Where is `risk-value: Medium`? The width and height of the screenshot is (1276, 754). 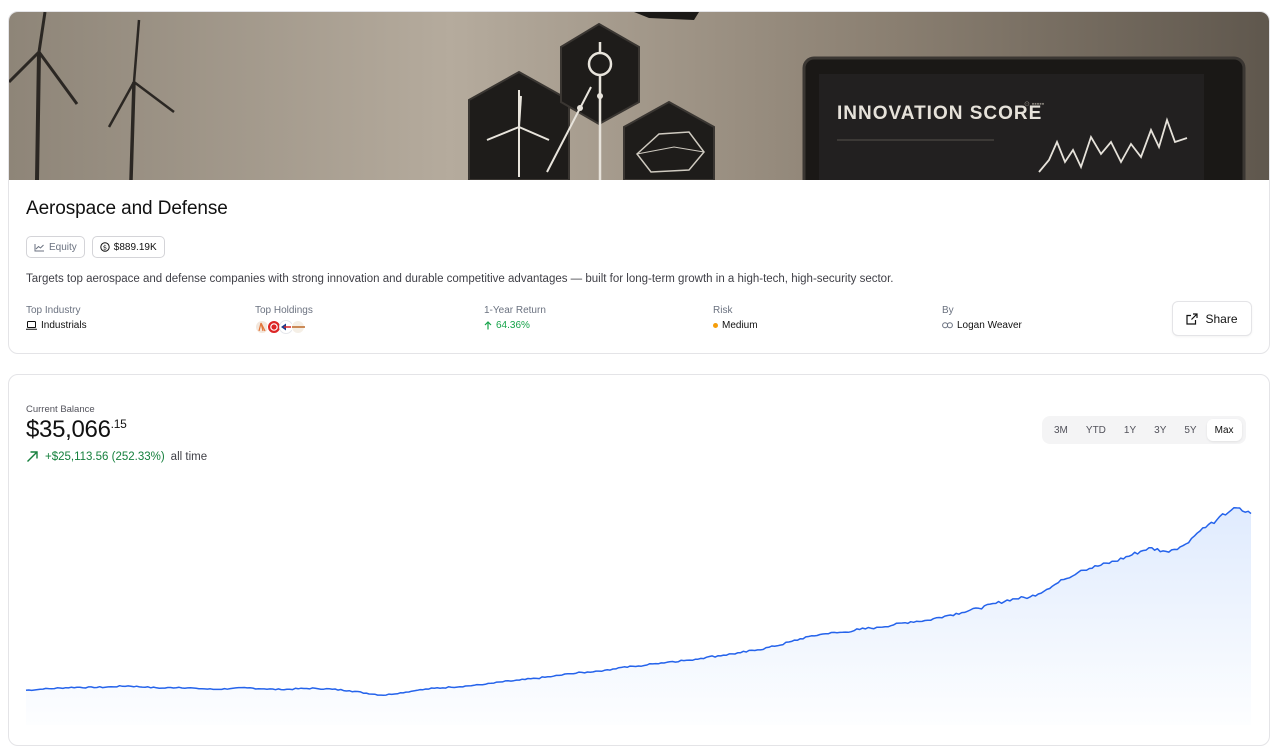
risk-value: Medium is located at coordinates (740, 325).